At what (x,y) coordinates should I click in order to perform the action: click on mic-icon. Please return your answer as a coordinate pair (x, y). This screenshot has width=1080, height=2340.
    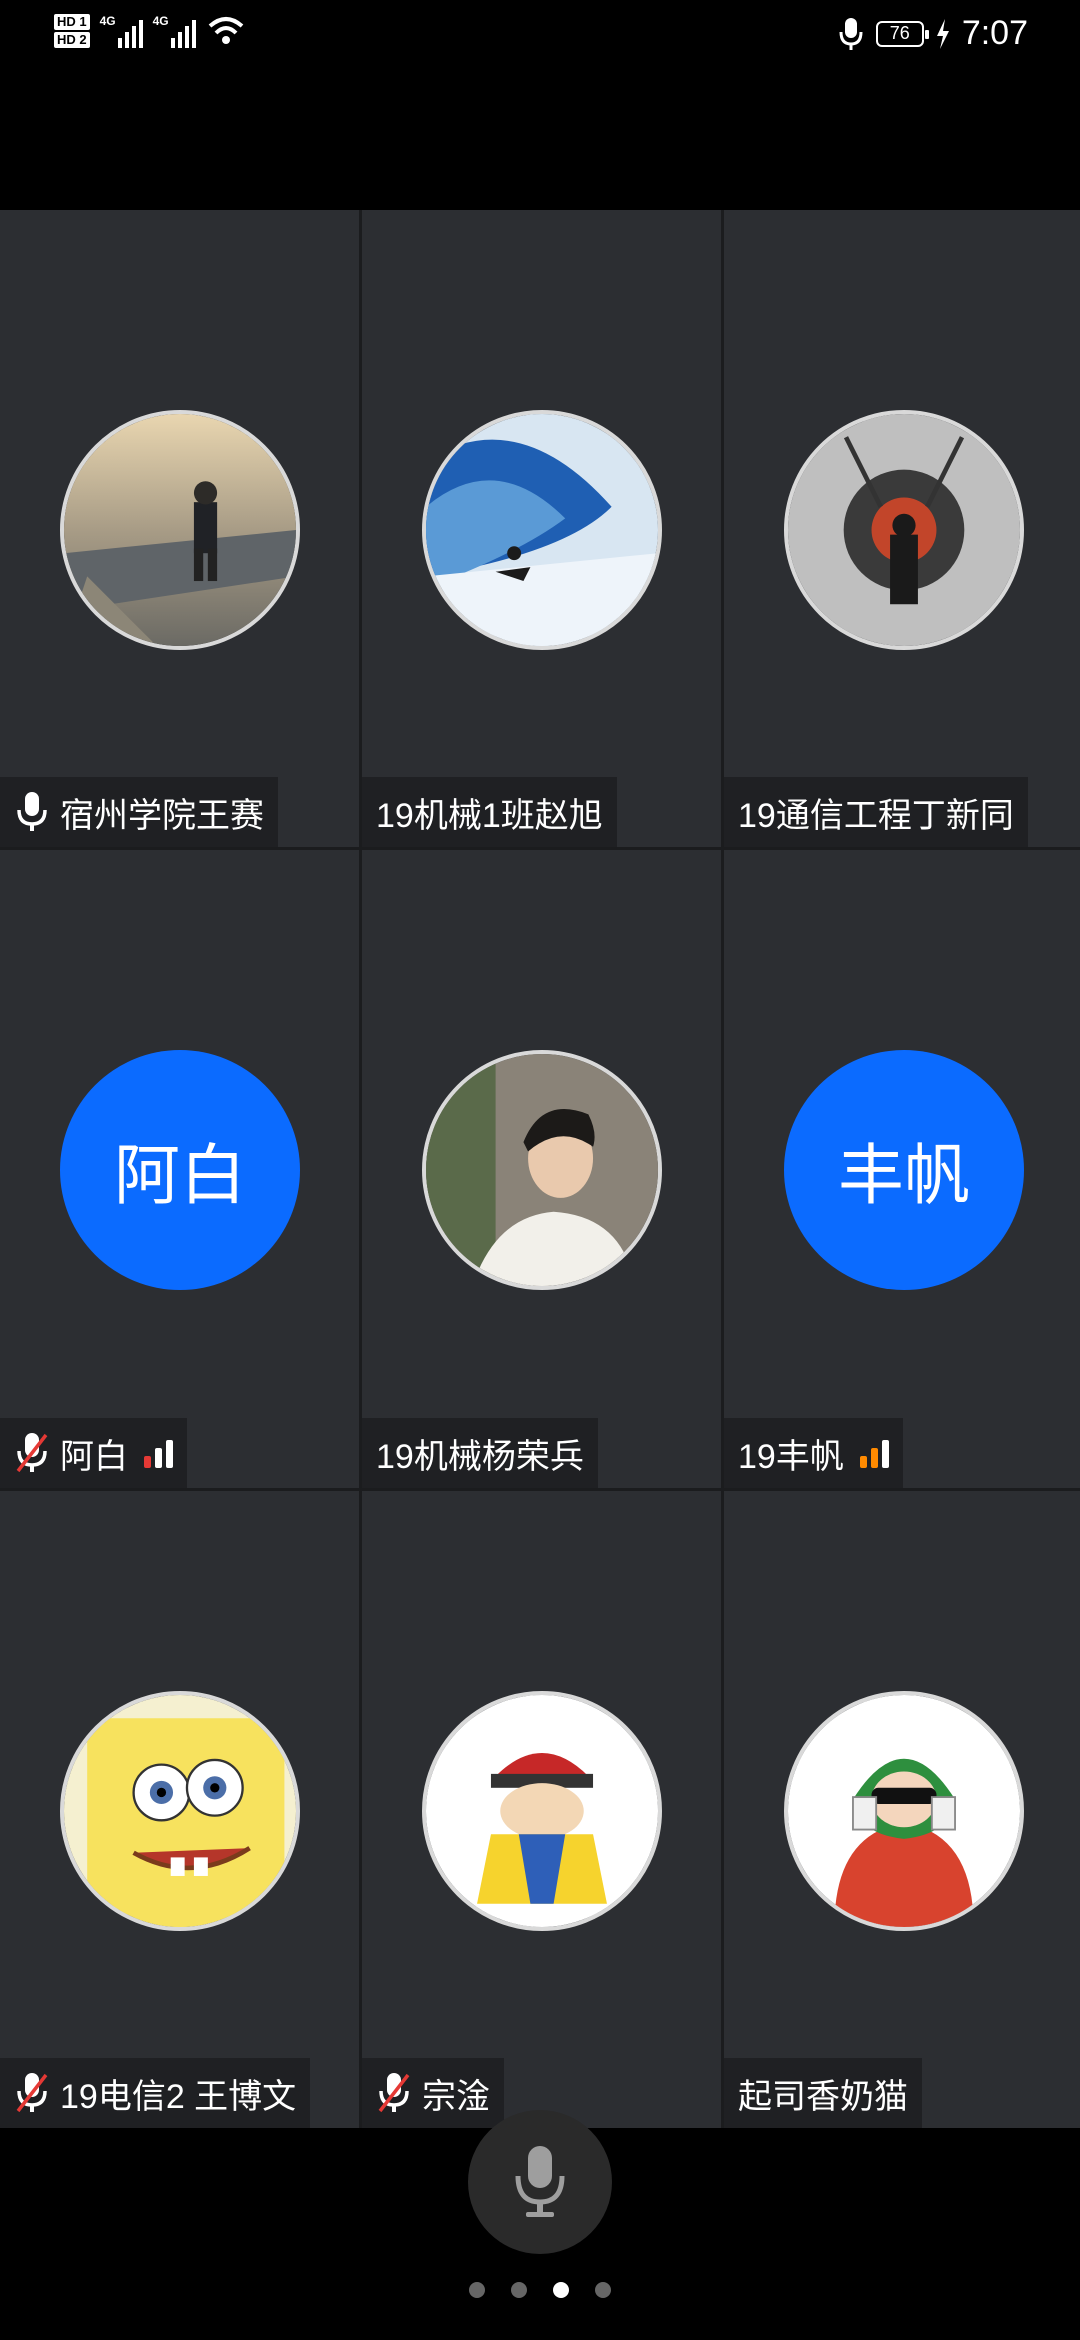
    Looking at the image, I should click on (32, 811).